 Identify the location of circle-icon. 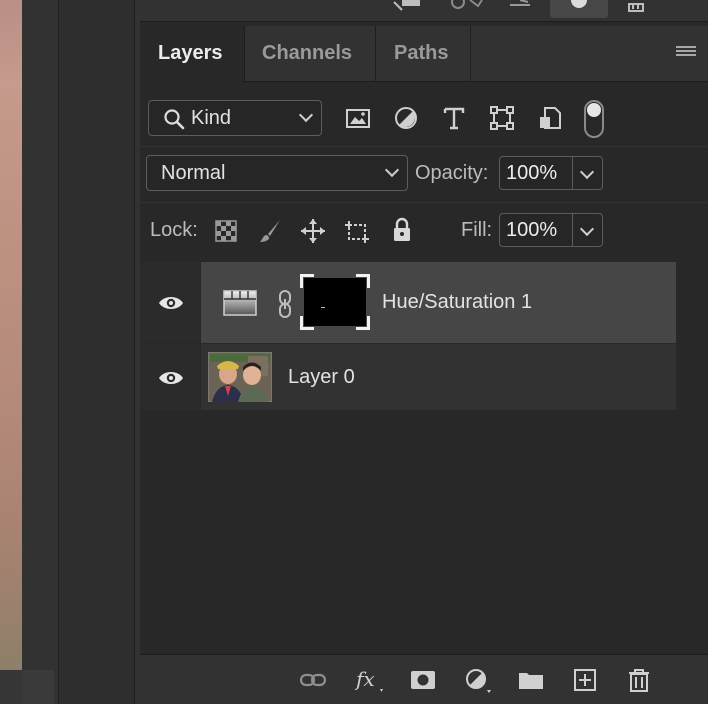
(579, 4).